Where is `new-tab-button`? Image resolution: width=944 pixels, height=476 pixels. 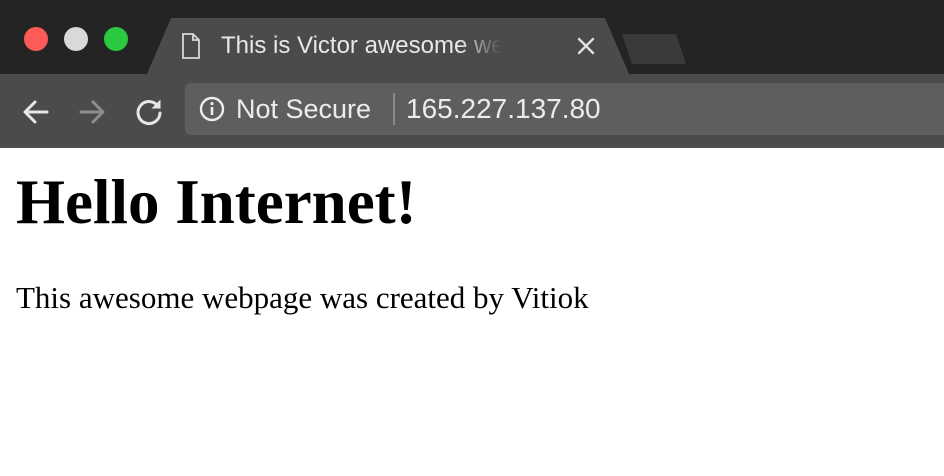 new-tab-button is located at coordinates (654, 49).